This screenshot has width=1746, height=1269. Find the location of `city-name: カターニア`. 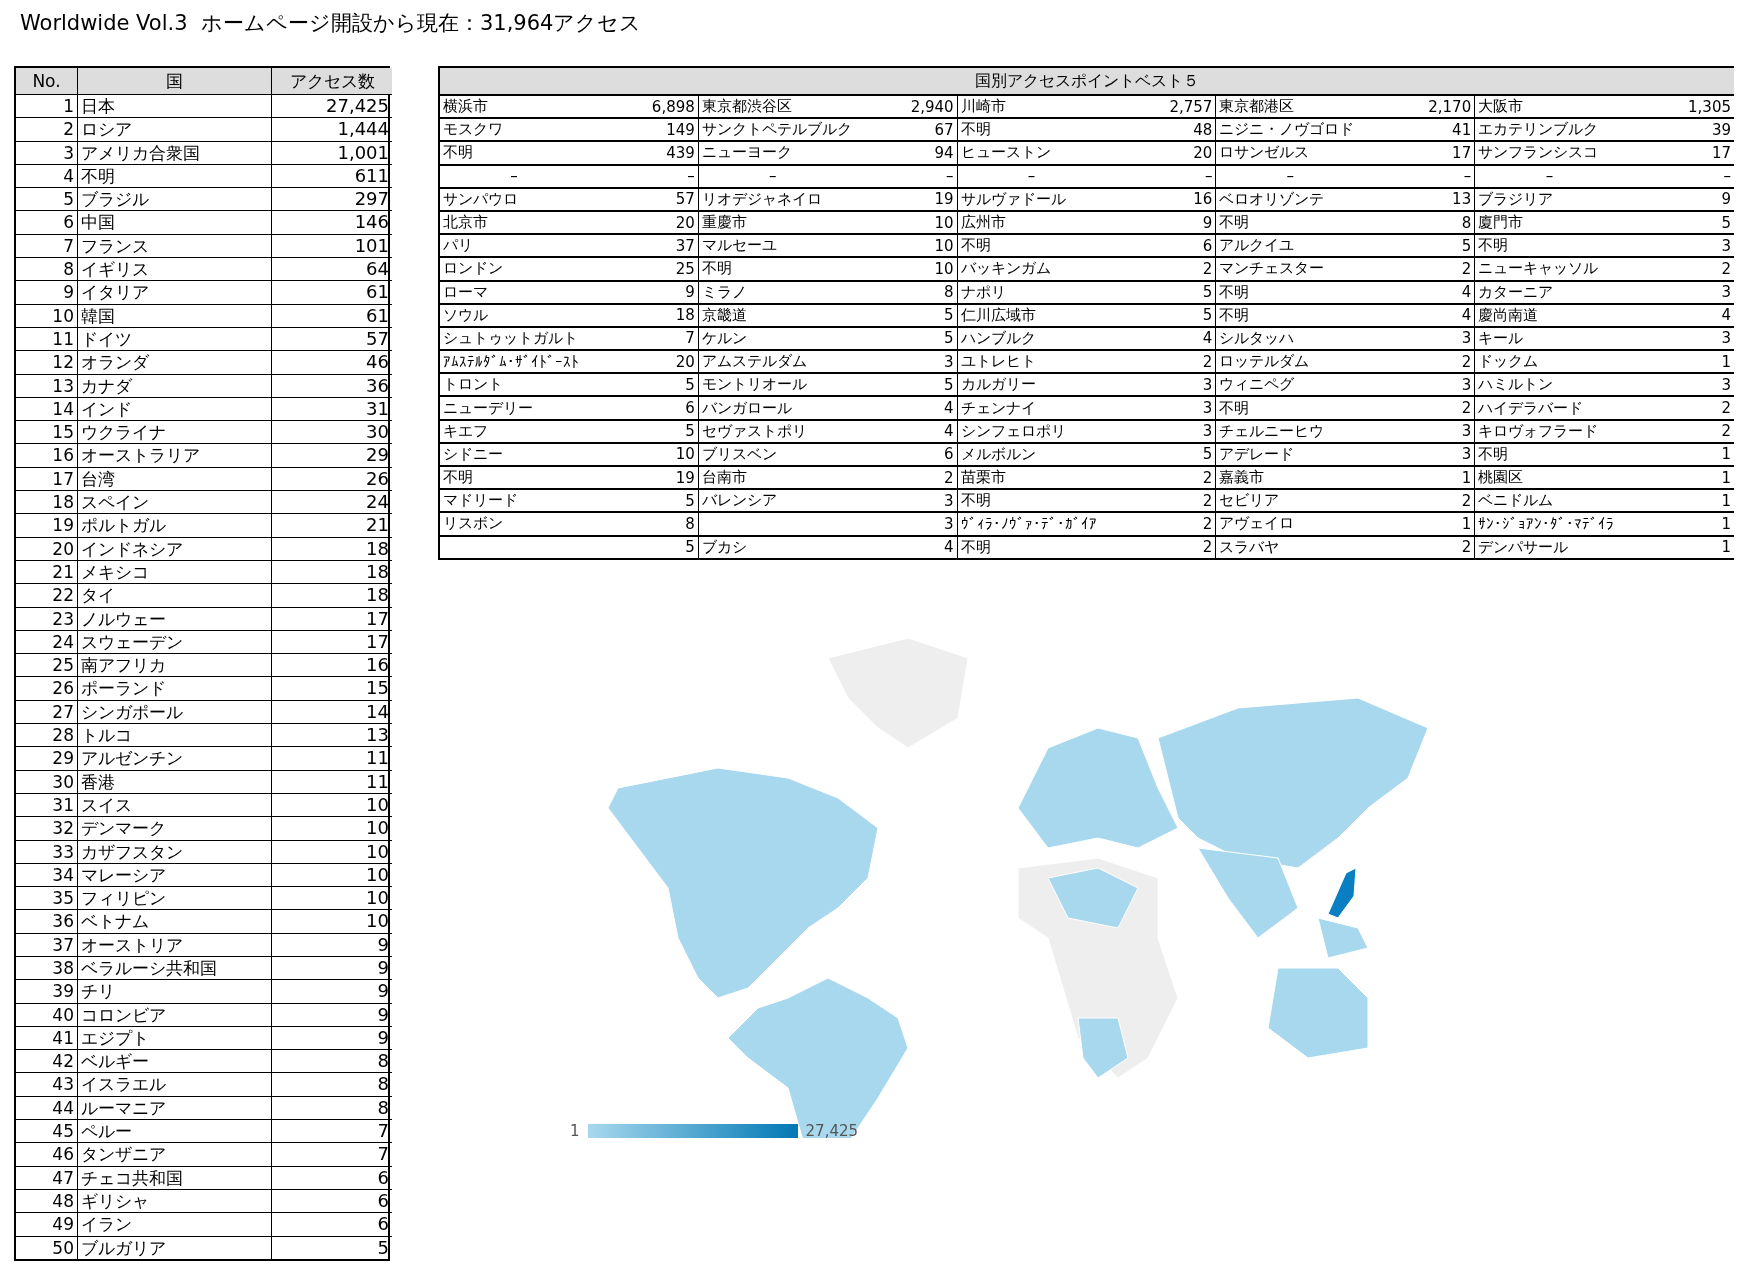

city-name: カターニア is located at coordinates (1516, 292).